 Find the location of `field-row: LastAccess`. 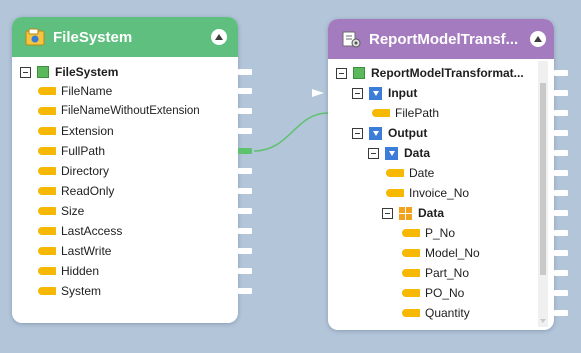

field-row: LastAccess is located at coordinates (80, 231).